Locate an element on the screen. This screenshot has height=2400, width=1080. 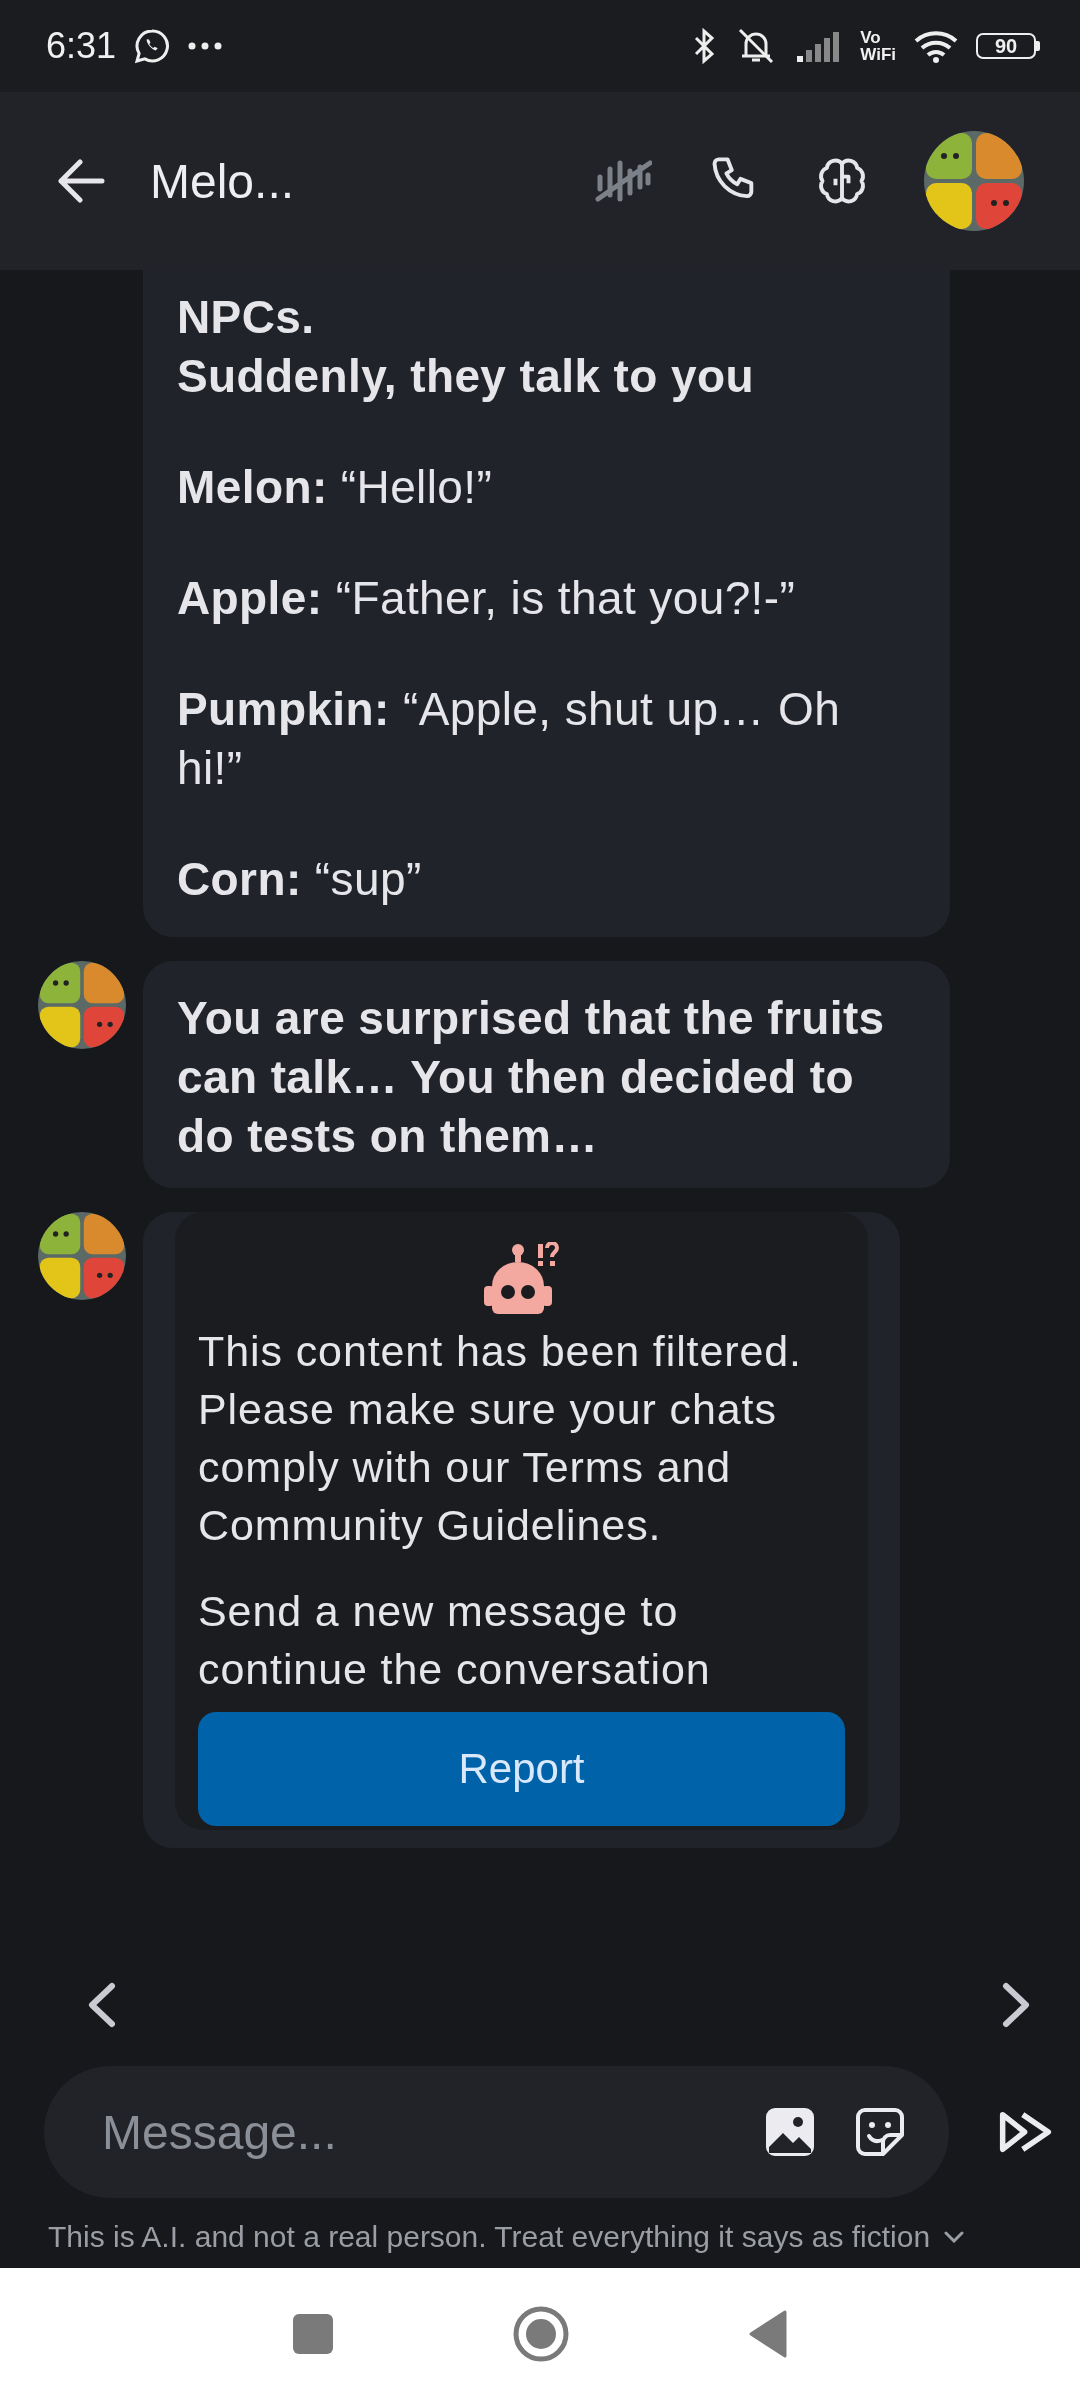
chat-bubble-icon is located at coordinates (152, 46).